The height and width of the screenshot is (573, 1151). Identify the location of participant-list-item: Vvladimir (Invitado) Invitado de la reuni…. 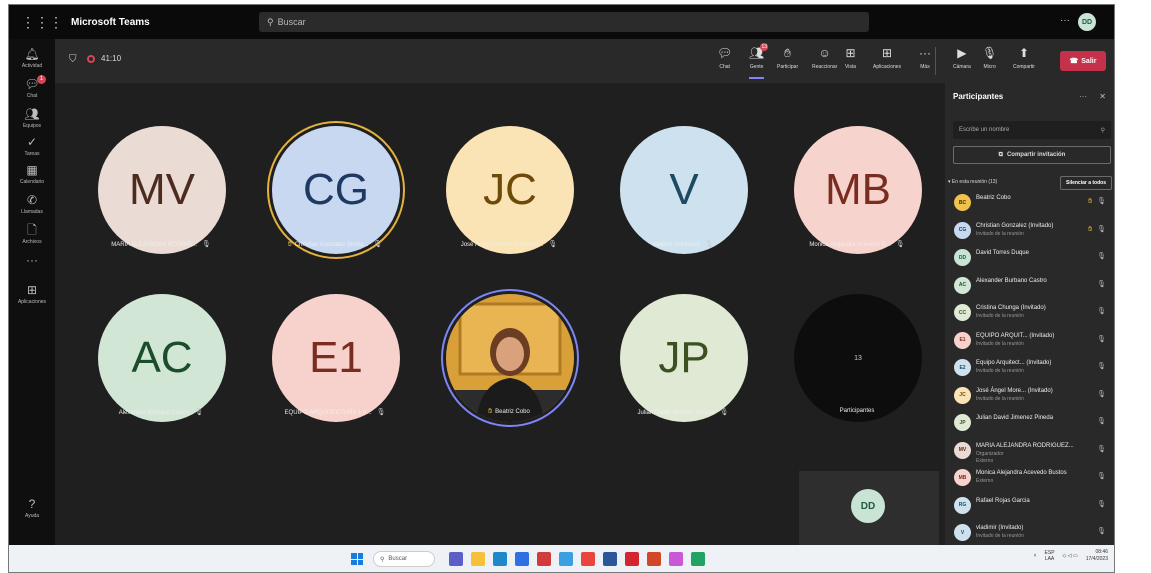
(1029, 533).